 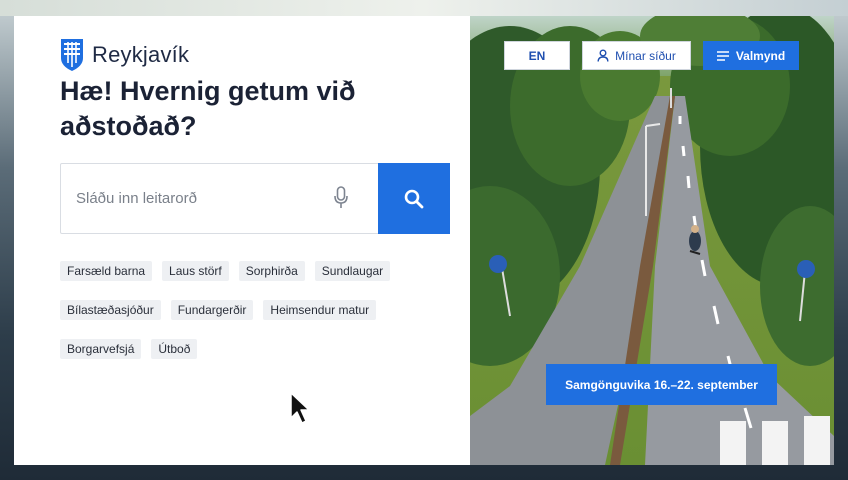 What do you see at coordinates (603, 55) in the screenshot?
I see `user-icon` at bounding box center [603, 55].